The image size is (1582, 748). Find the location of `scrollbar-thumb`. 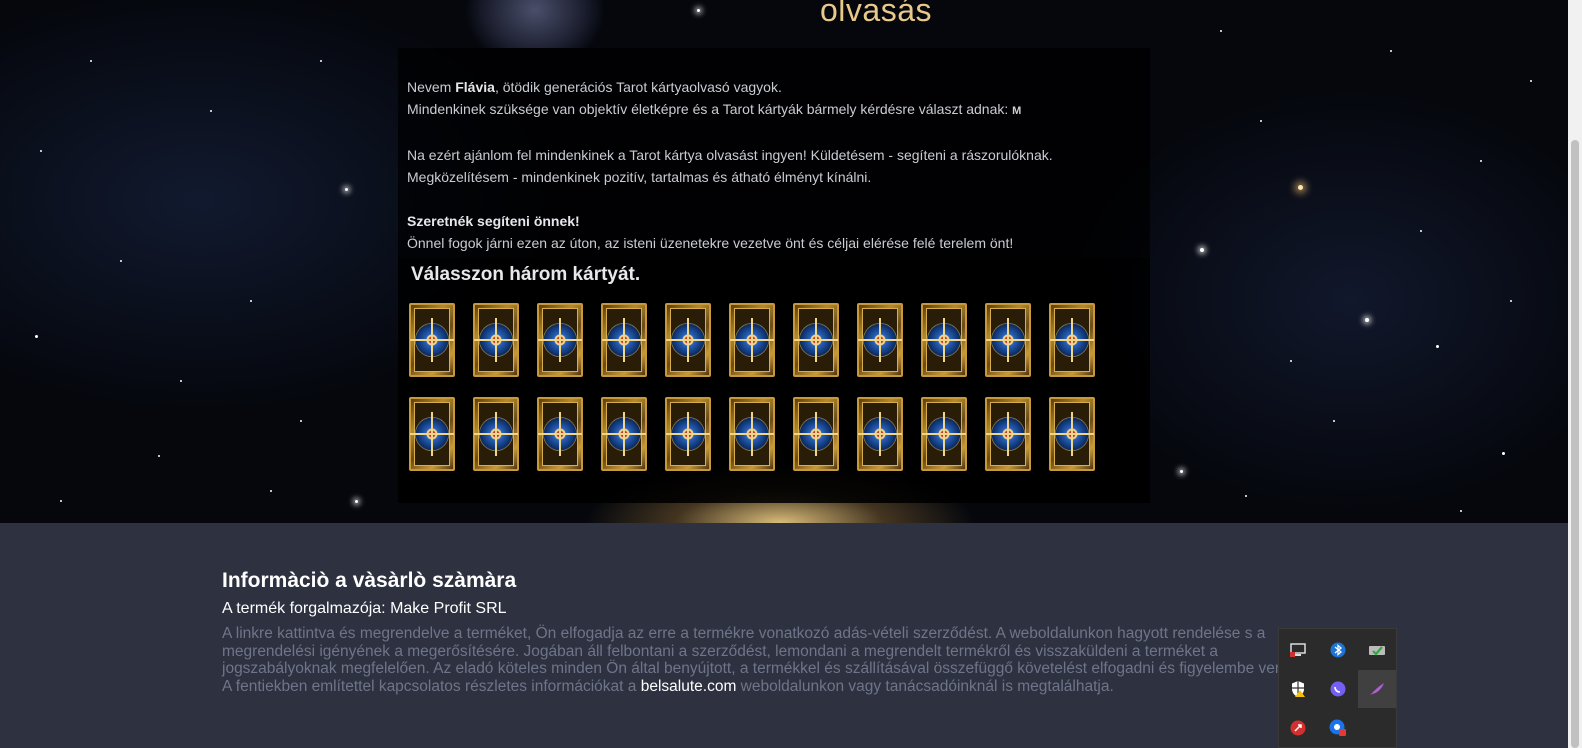

scrollbar-thumb is located at coordinates (1575, 444).